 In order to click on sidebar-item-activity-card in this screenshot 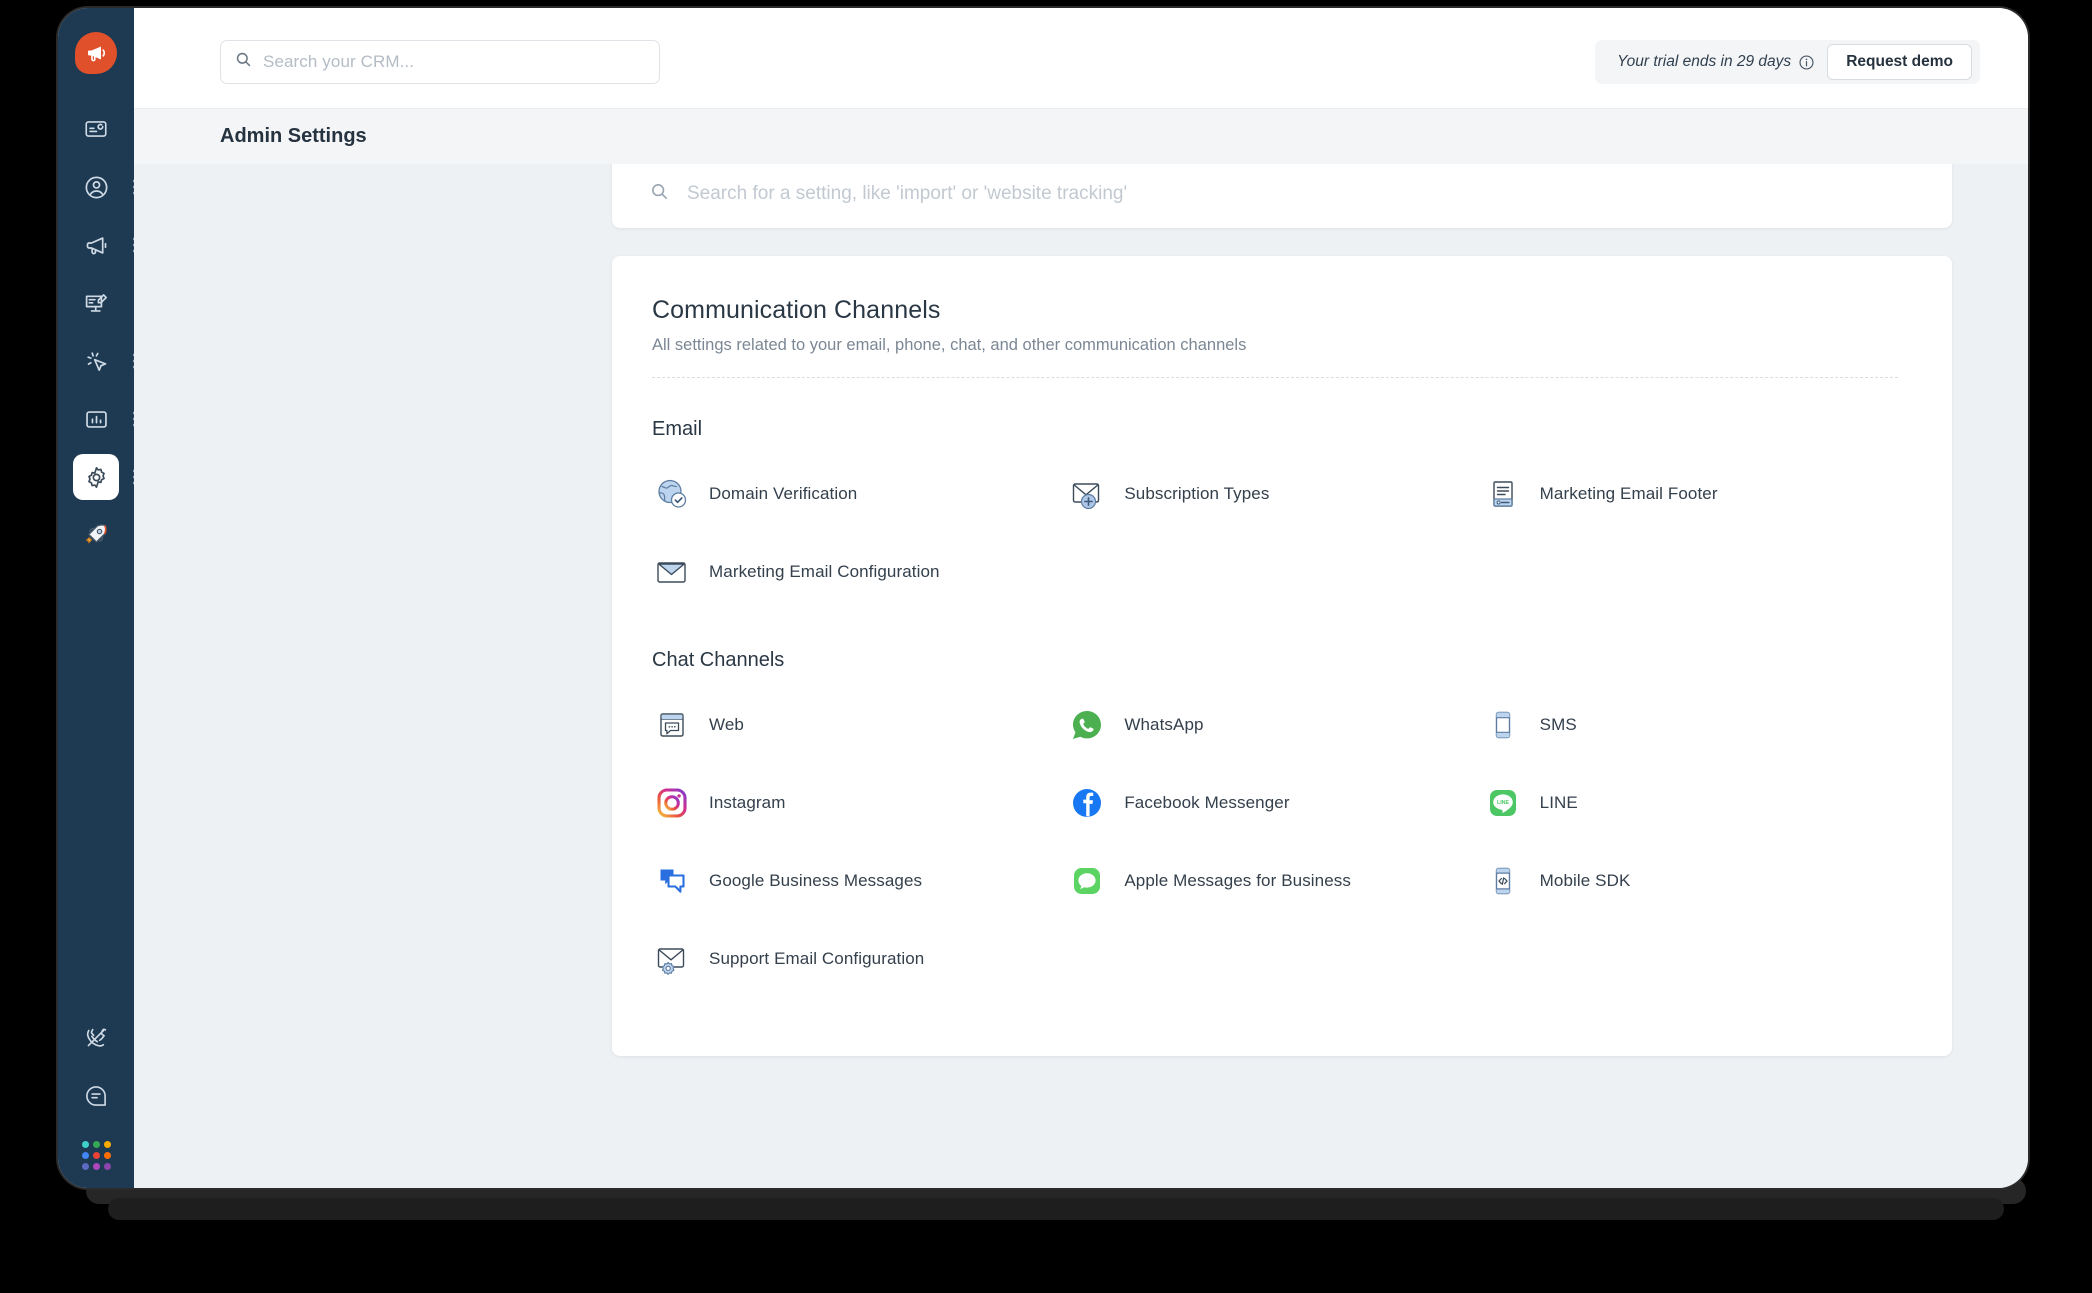, I will do `click(96, 129)`.